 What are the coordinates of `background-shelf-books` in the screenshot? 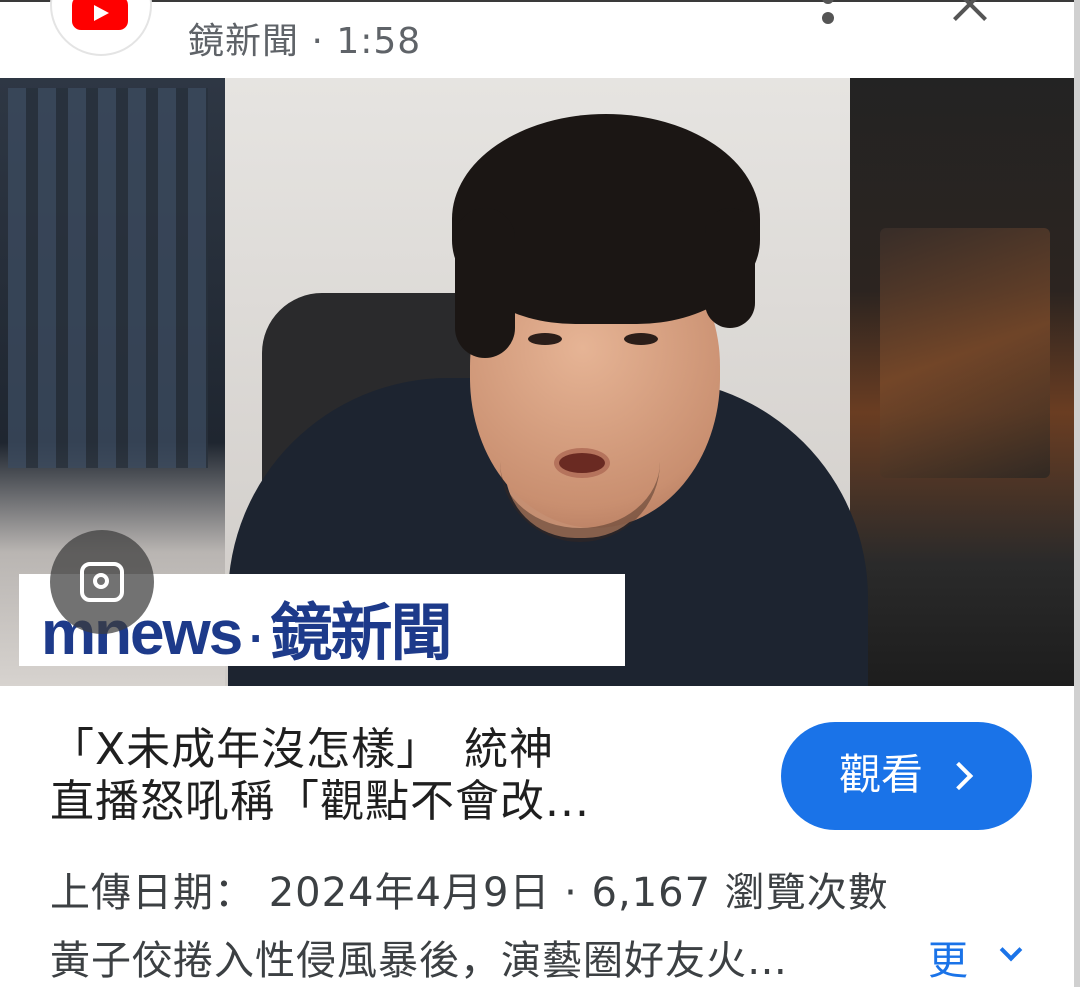 It's located at (108, 278).